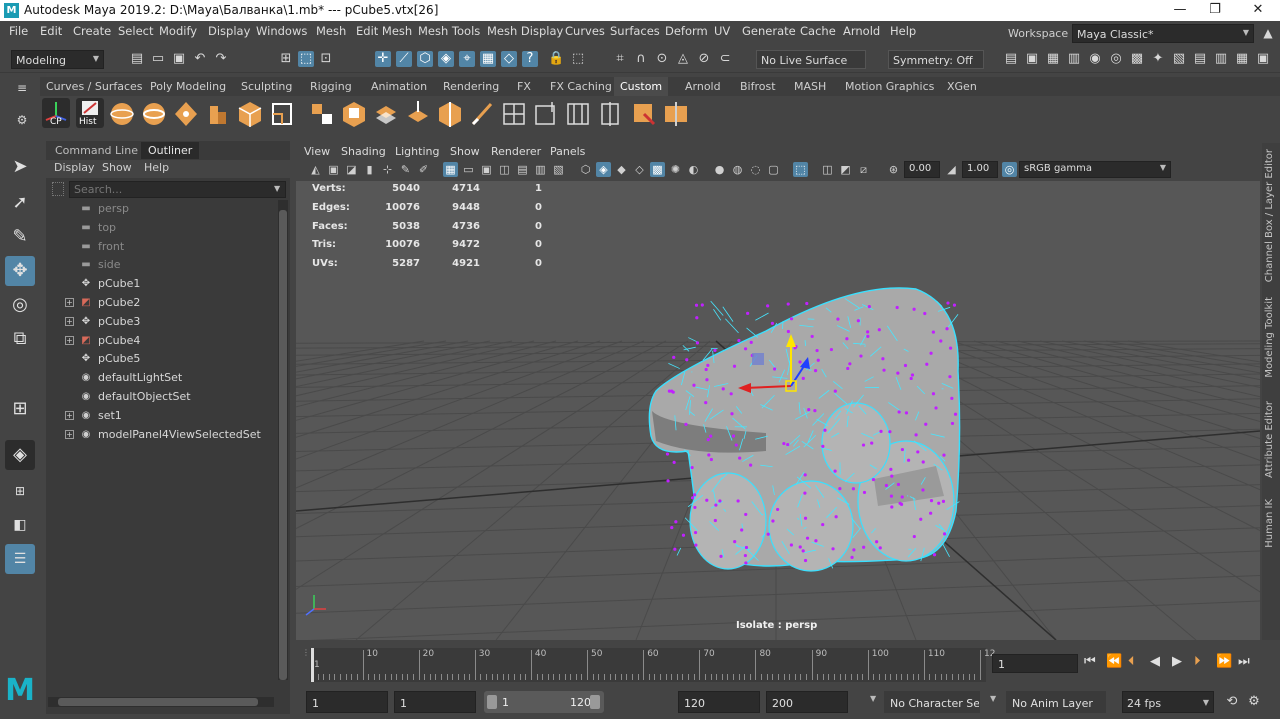 The height and width of the screenshot is (719, 1280). What do you see at coordinates (800, 169) in the screenshot?
I see `isolate-select-icon: ⬚` at bounding box center [800, 169].